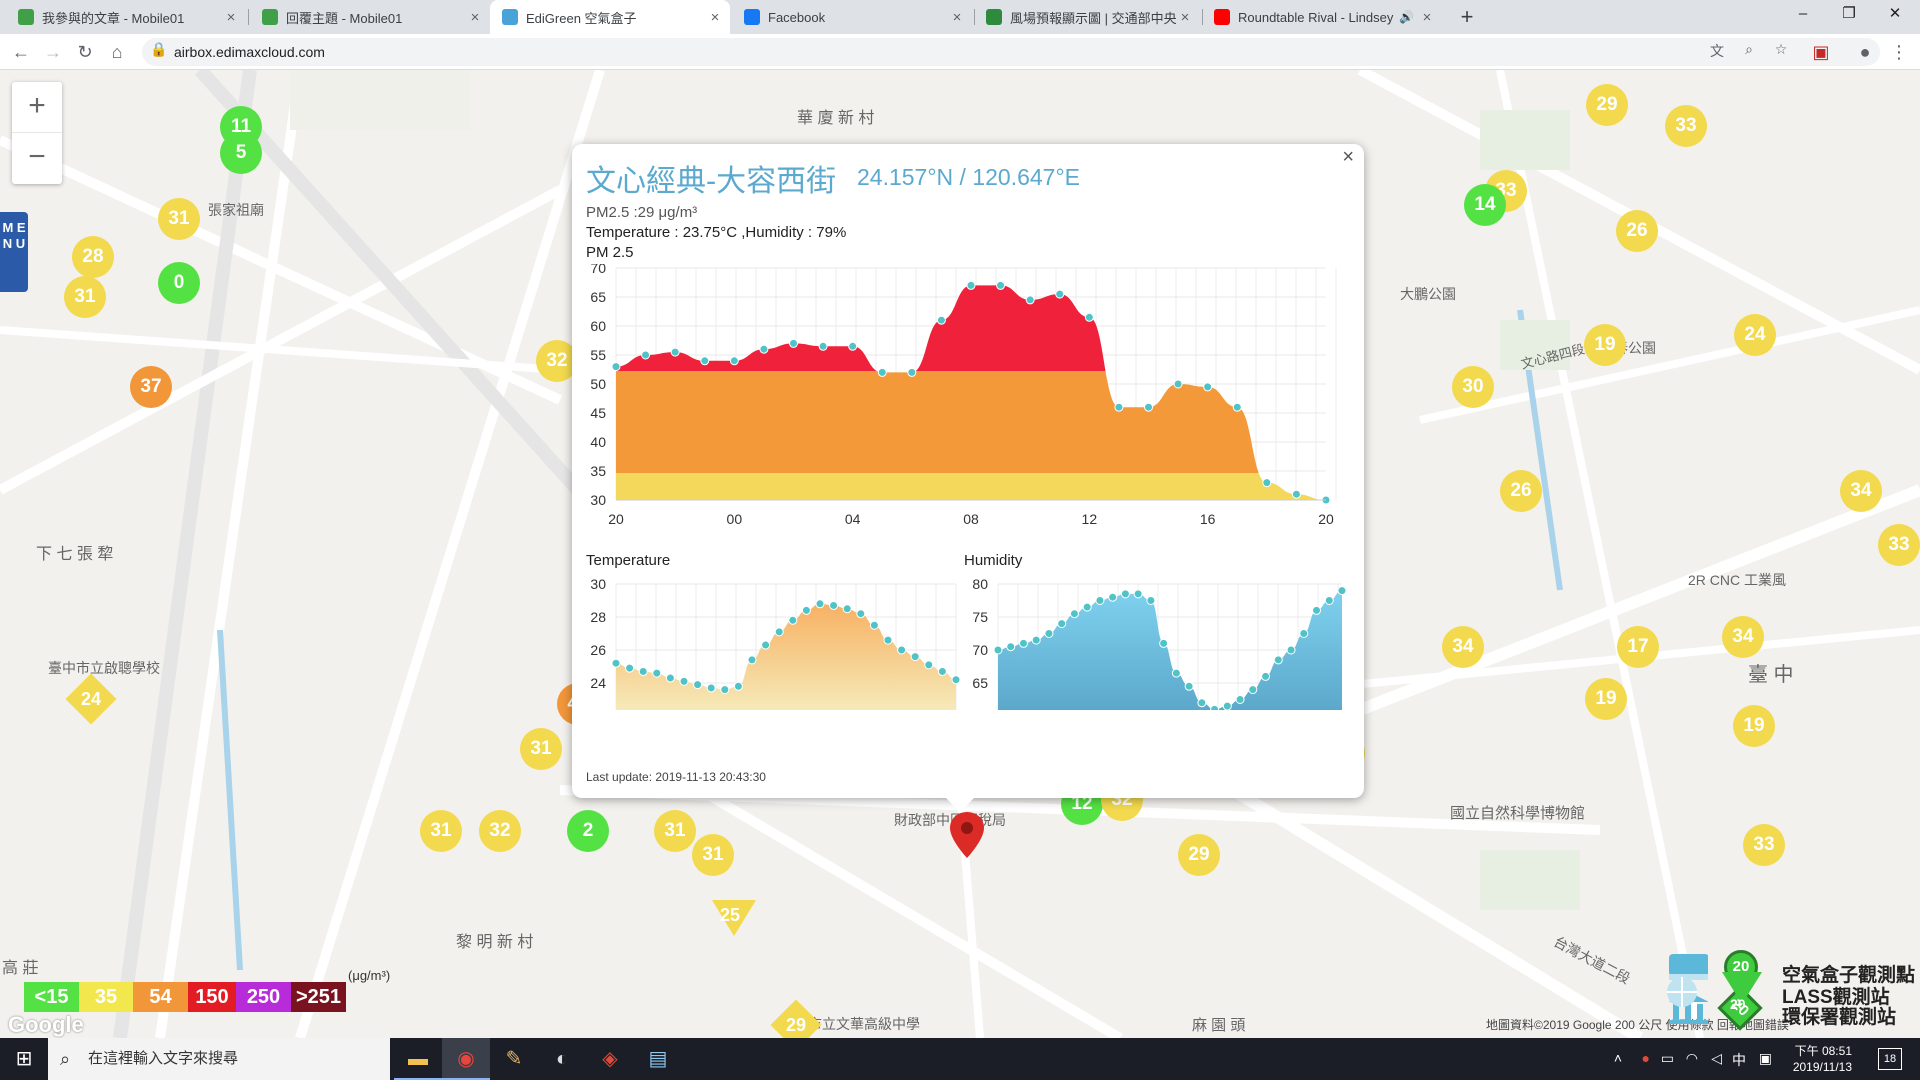 This screenshot has height=1080, width=1920. I want to click on chrome-menu-icon: ⋮, so click(1899, 52).